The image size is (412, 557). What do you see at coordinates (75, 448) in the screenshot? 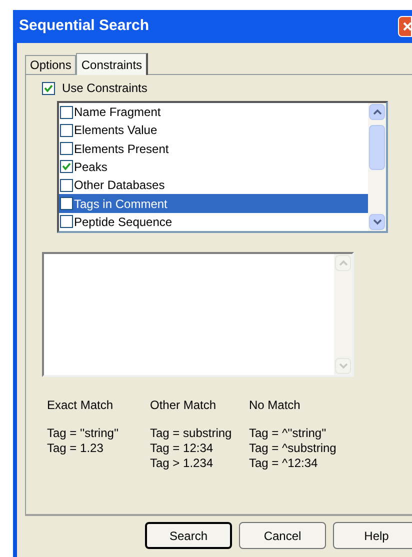
I see `example-text: Tag = 1.23` at bounding box center [75, 448].